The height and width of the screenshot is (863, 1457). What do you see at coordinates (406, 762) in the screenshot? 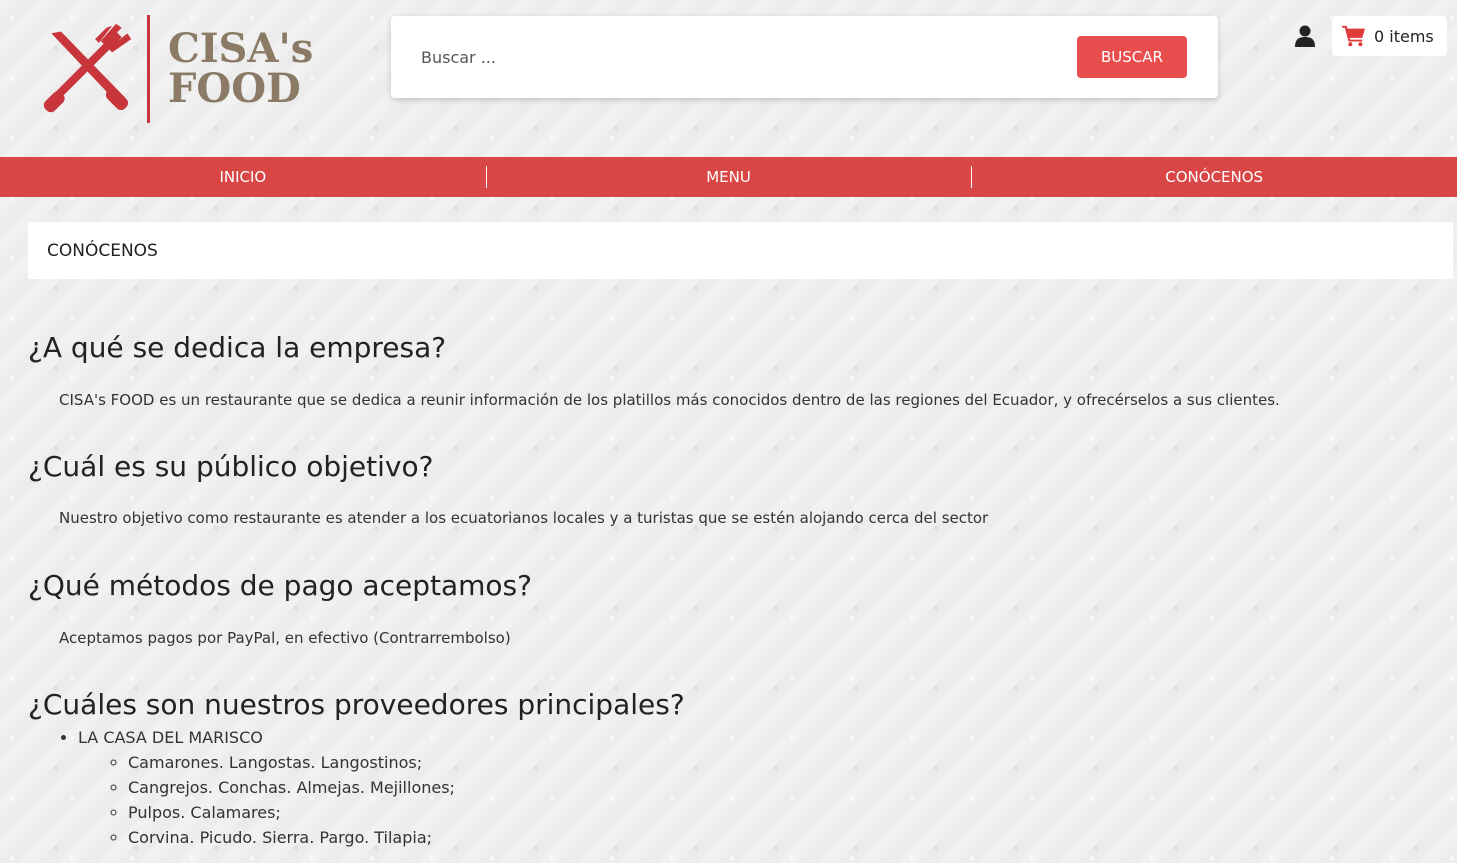
I see `product-item: Camarones. Langostas. Langostinos;` at bounding box center [406, 762].